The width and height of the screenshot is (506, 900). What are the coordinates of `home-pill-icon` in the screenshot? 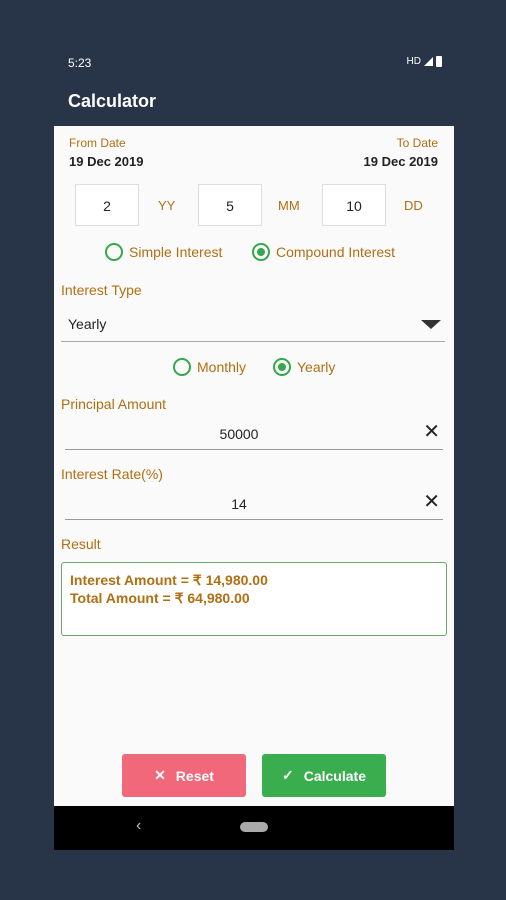 It's located at (254, 827).